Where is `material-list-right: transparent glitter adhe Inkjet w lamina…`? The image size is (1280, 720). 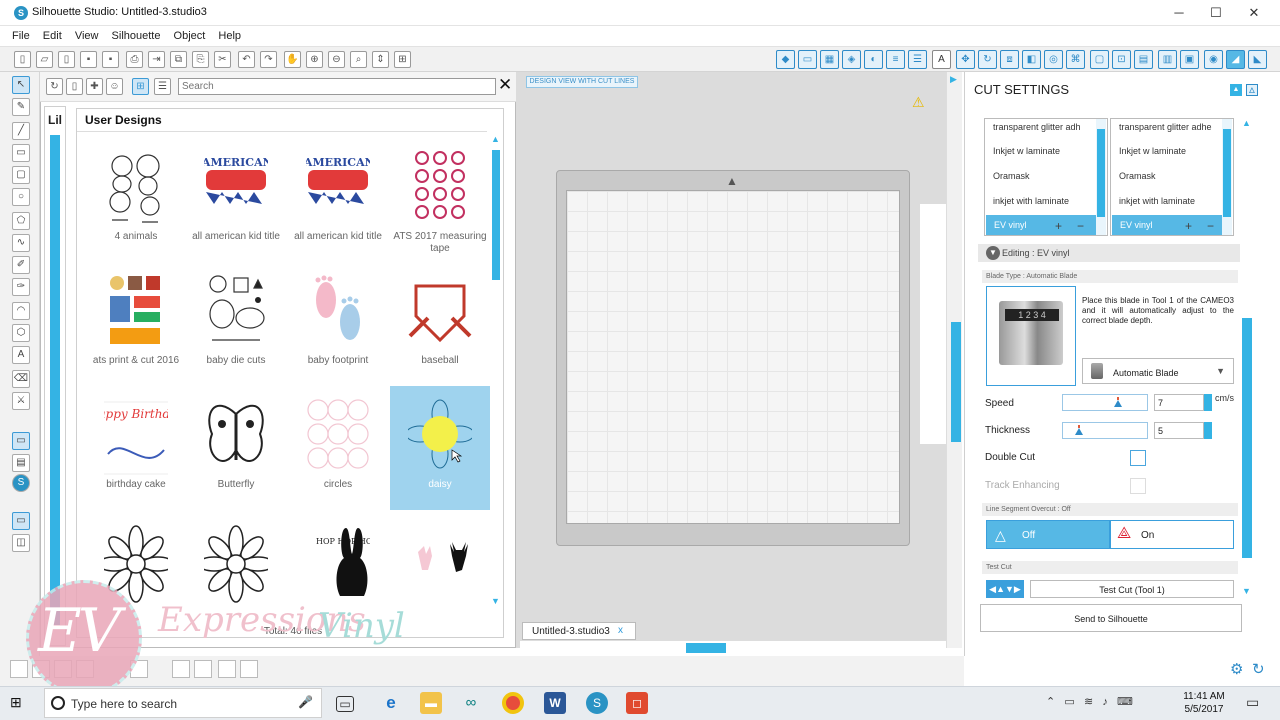
material-list-right: transparent glitter adhe Inkjet w lamina… is located at coordinates (1172, 177).